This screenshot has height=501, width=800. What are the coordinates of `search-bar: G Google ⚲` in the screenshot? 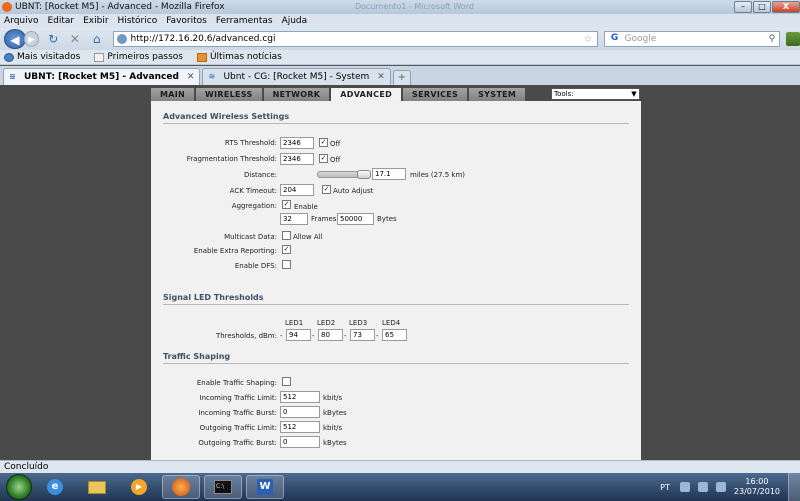 It's located at (692, 39).